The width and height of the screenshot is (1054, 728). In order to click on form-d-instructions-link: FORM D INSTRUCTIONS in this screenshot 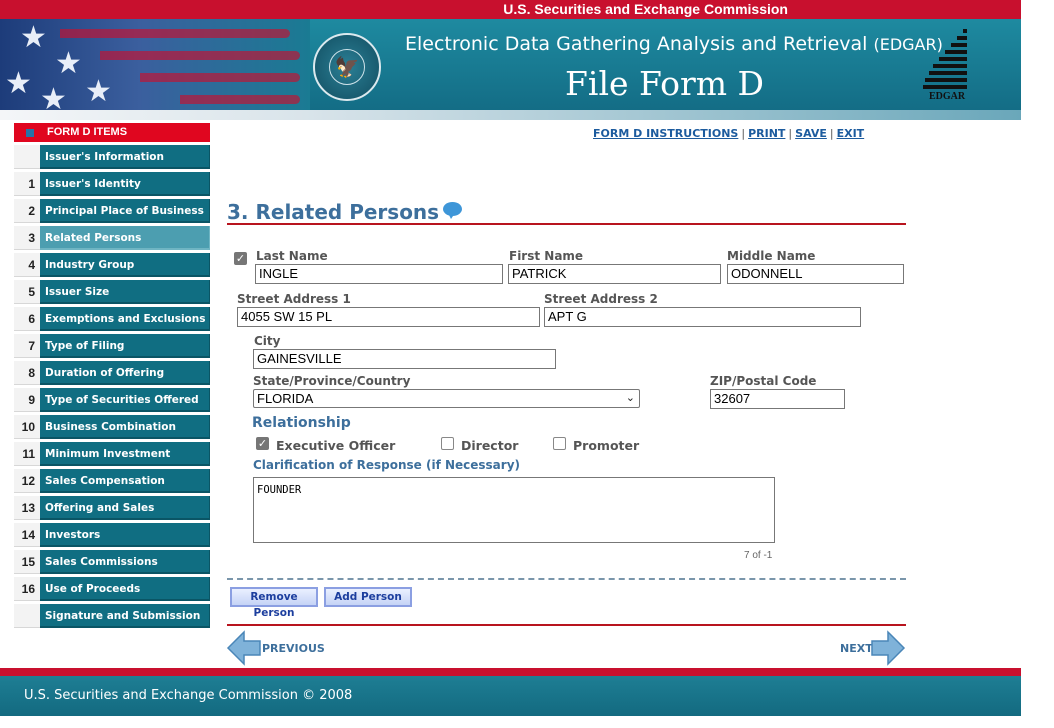, I will do `click(665, 133)`.